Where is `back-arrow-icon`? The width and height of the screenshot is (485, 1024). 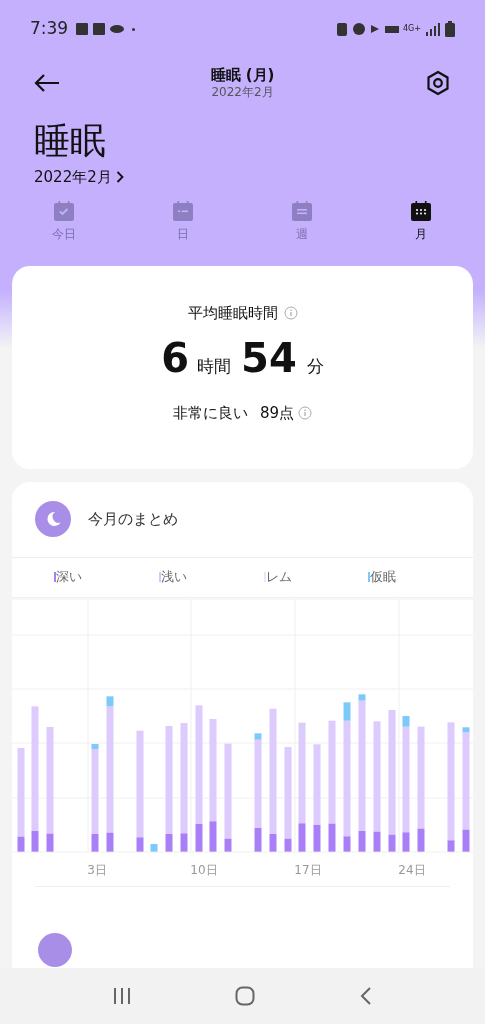
back-arrow-icon is located at coordinates (47, 83).